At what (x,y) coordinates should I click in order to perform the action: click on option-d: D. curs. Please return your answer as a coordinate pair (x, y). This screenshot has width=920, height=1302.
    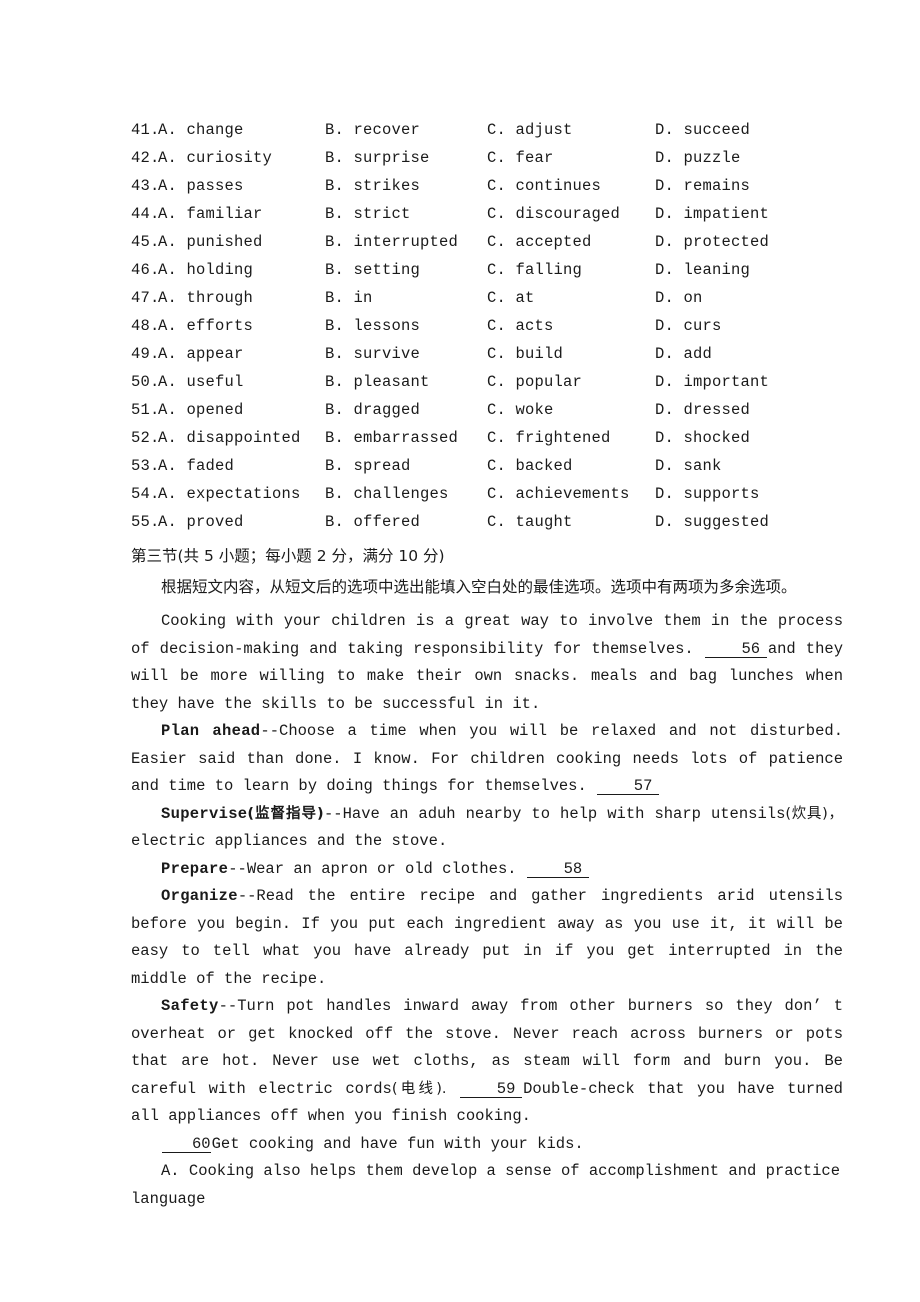
    Looking at the image, I should click on (688, 326).